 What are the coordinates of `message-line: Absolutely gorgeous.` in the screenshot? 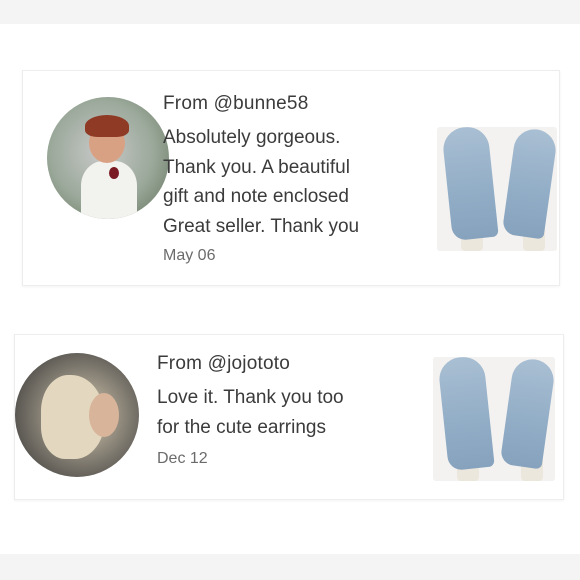 It's located at (252, 137).